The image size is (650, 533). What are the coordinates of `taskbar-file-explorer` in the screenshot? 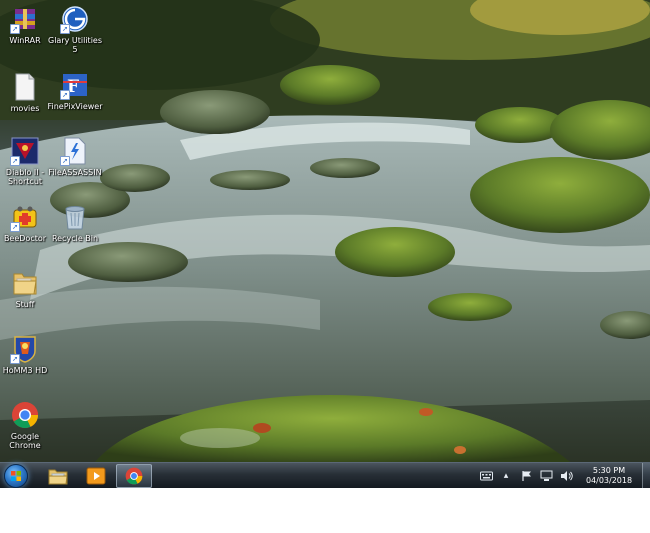 It's located at (58, 476).